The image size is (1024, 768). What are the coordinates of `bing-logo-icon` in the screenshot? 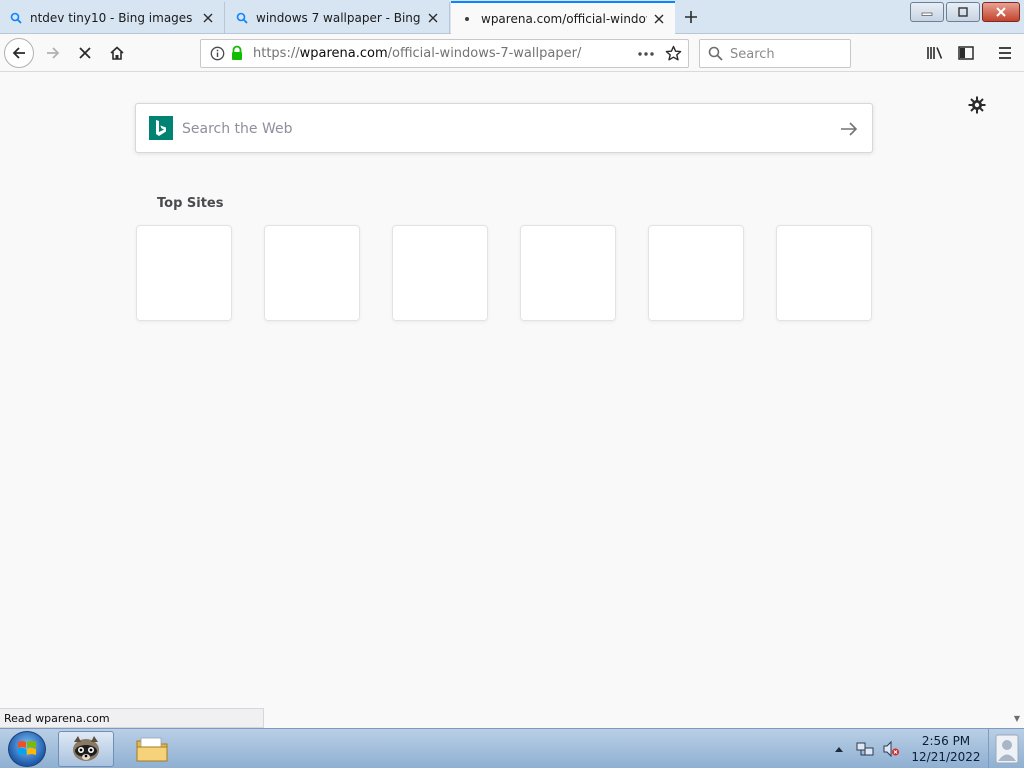 It's located at (161, 128).